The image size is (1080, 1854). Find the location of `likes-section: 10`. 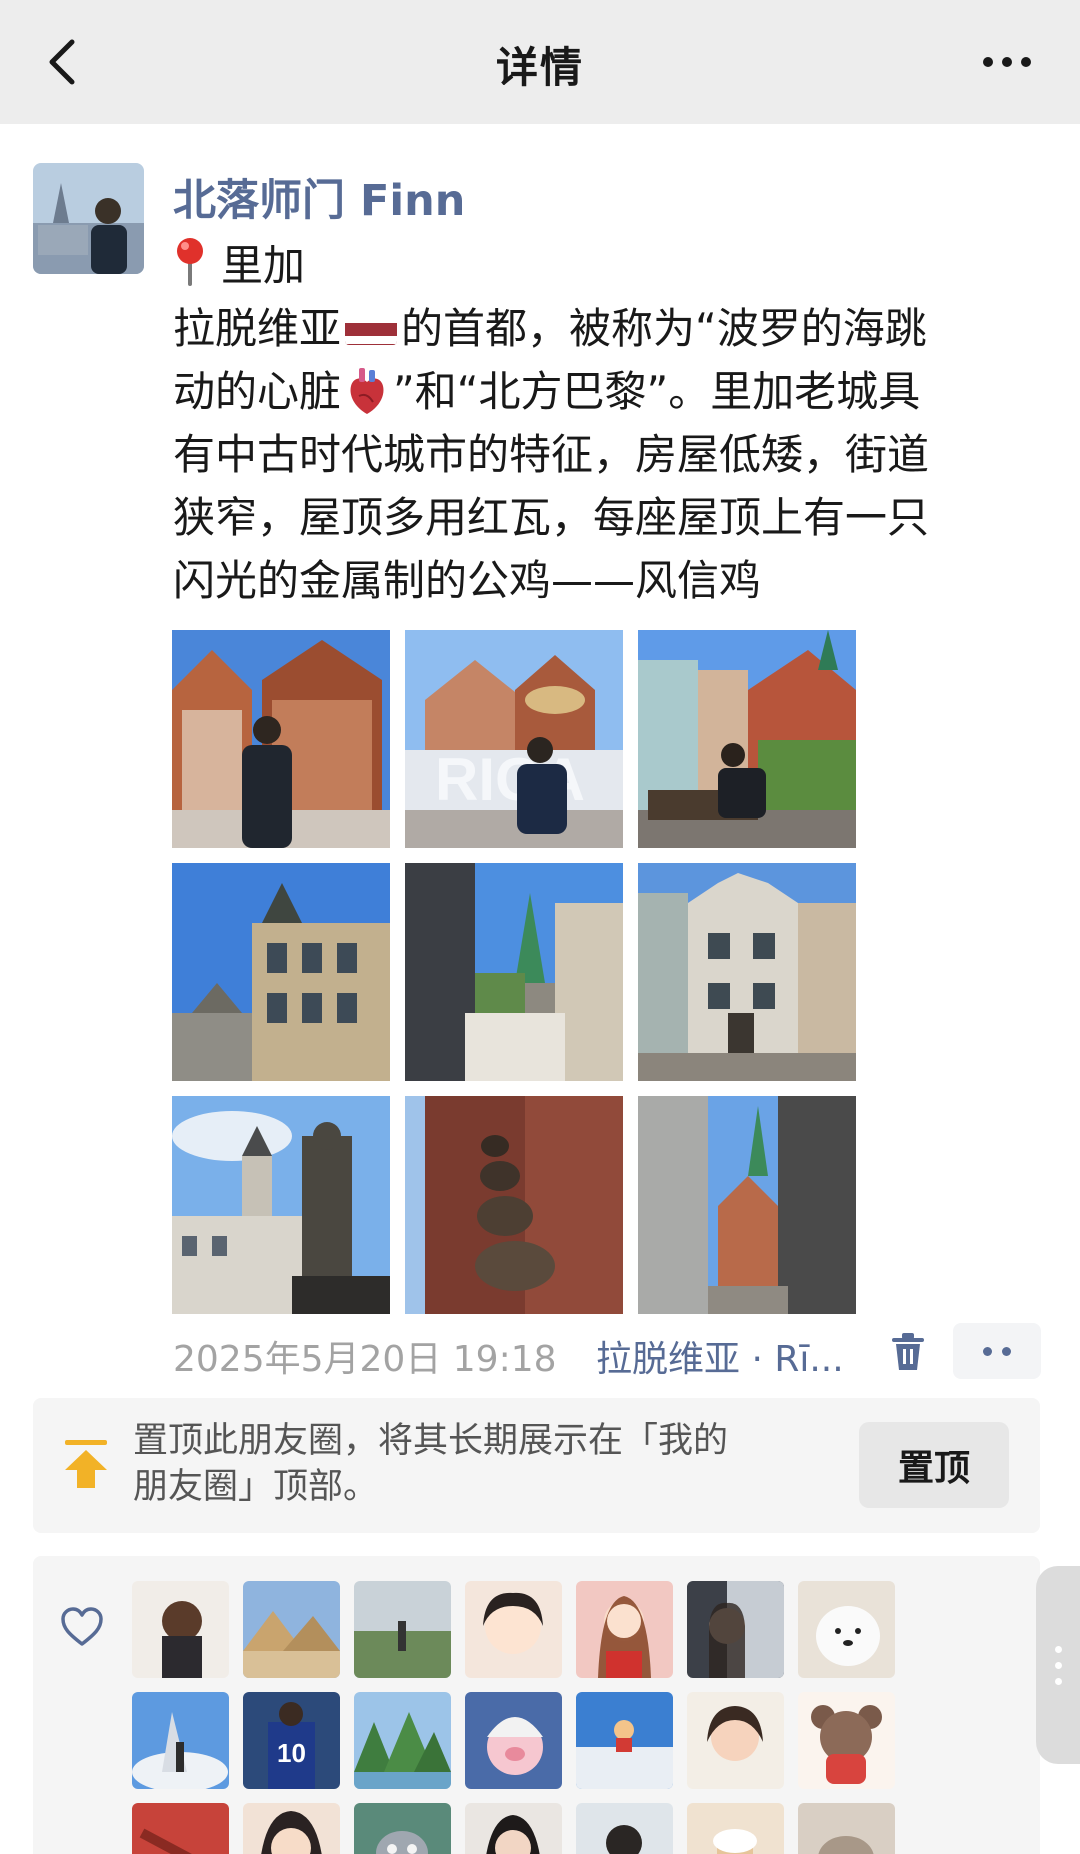

likes-section: 10 is located at coordinates (536, 1705).